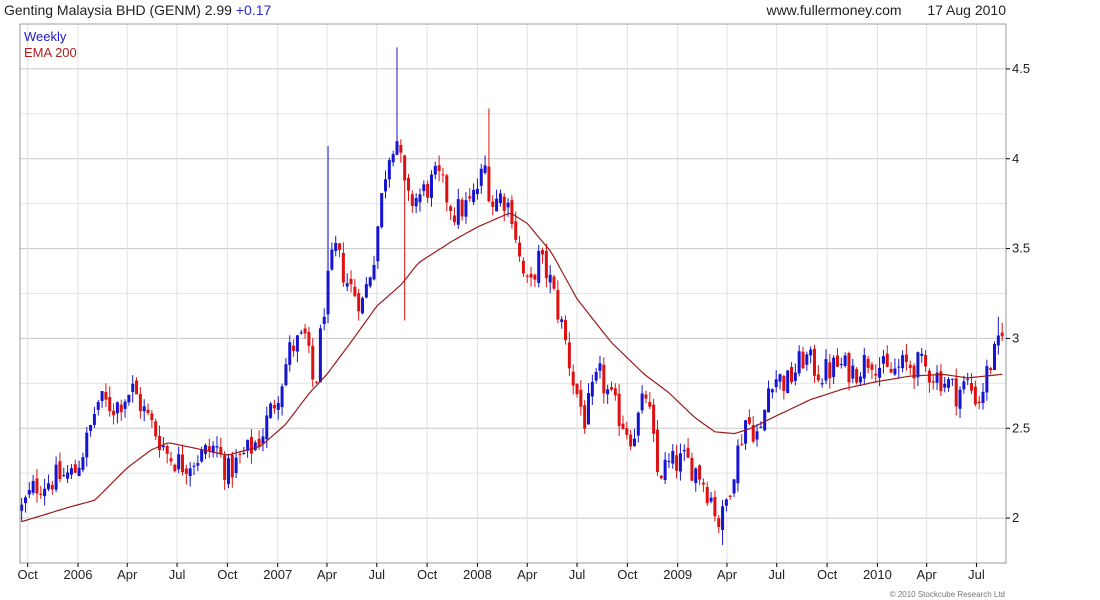  I want to click on y-tick-label: 4, so click(1015, 158).